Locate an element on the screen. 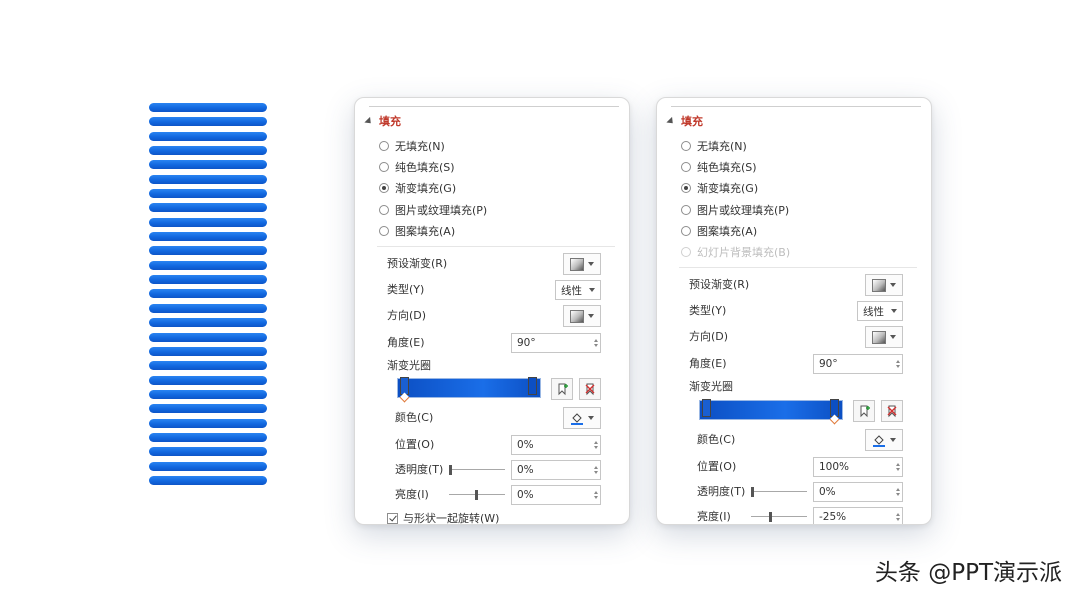  position-input: 100% is located at coordinates (858, 467).